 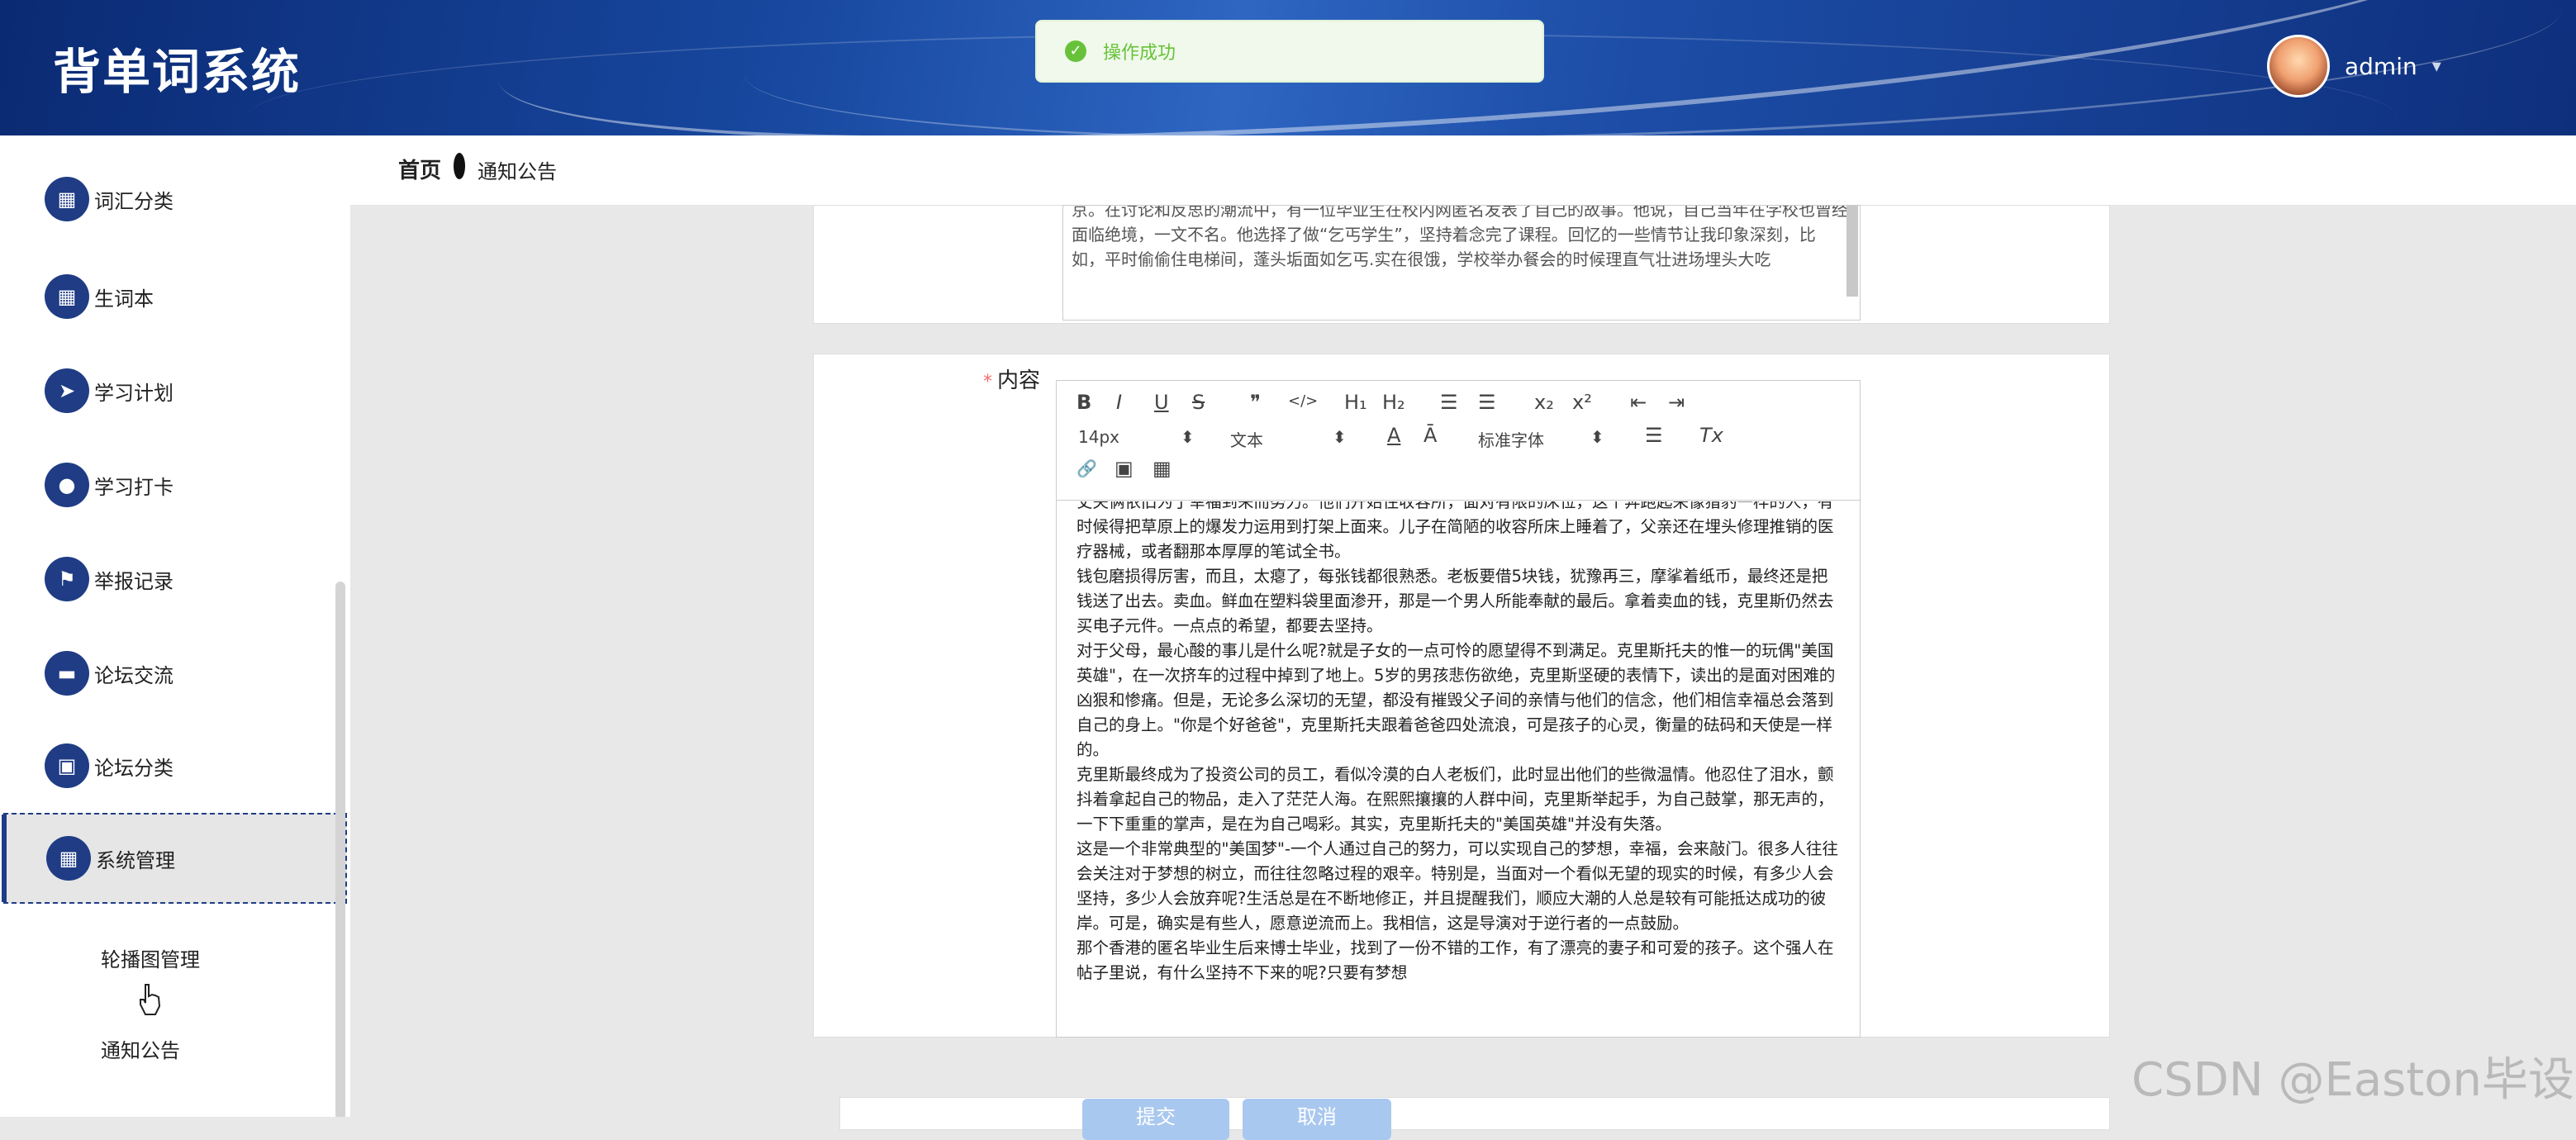 What do you see at coordinates (1155, 1119) in the screenshot?
I see `submit-button: 提交` at bounding box center [1155, 1119].